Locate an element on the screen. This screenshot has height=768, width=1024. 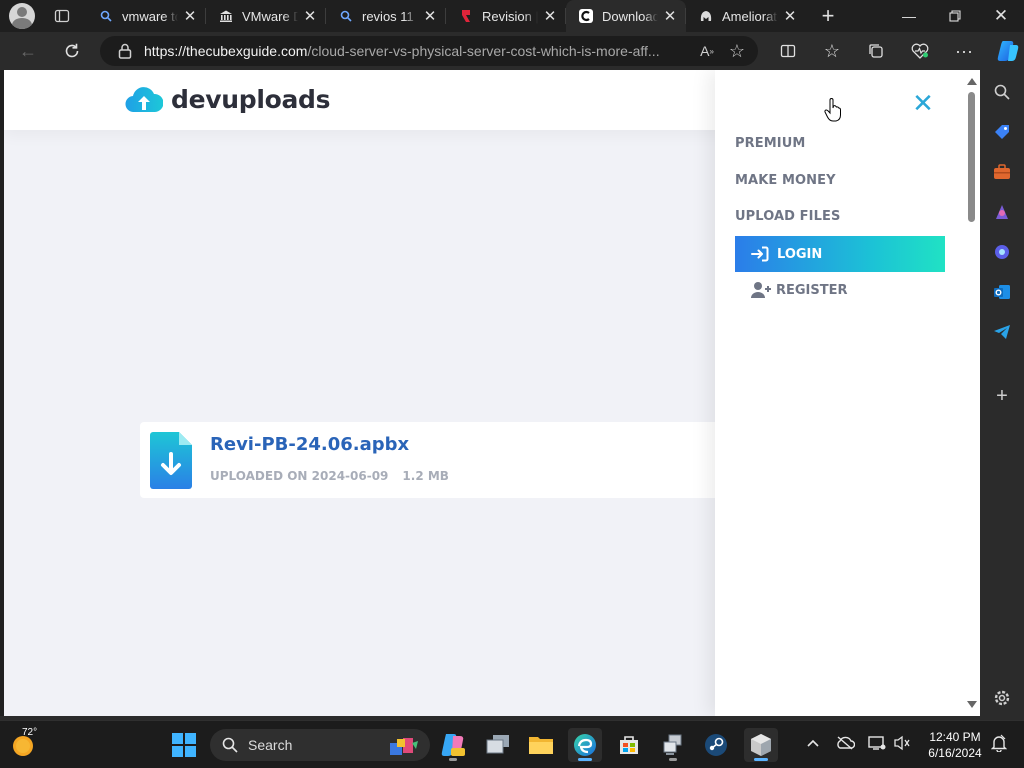
sidebar-settings-icon is located at coordinates (1002, 698).